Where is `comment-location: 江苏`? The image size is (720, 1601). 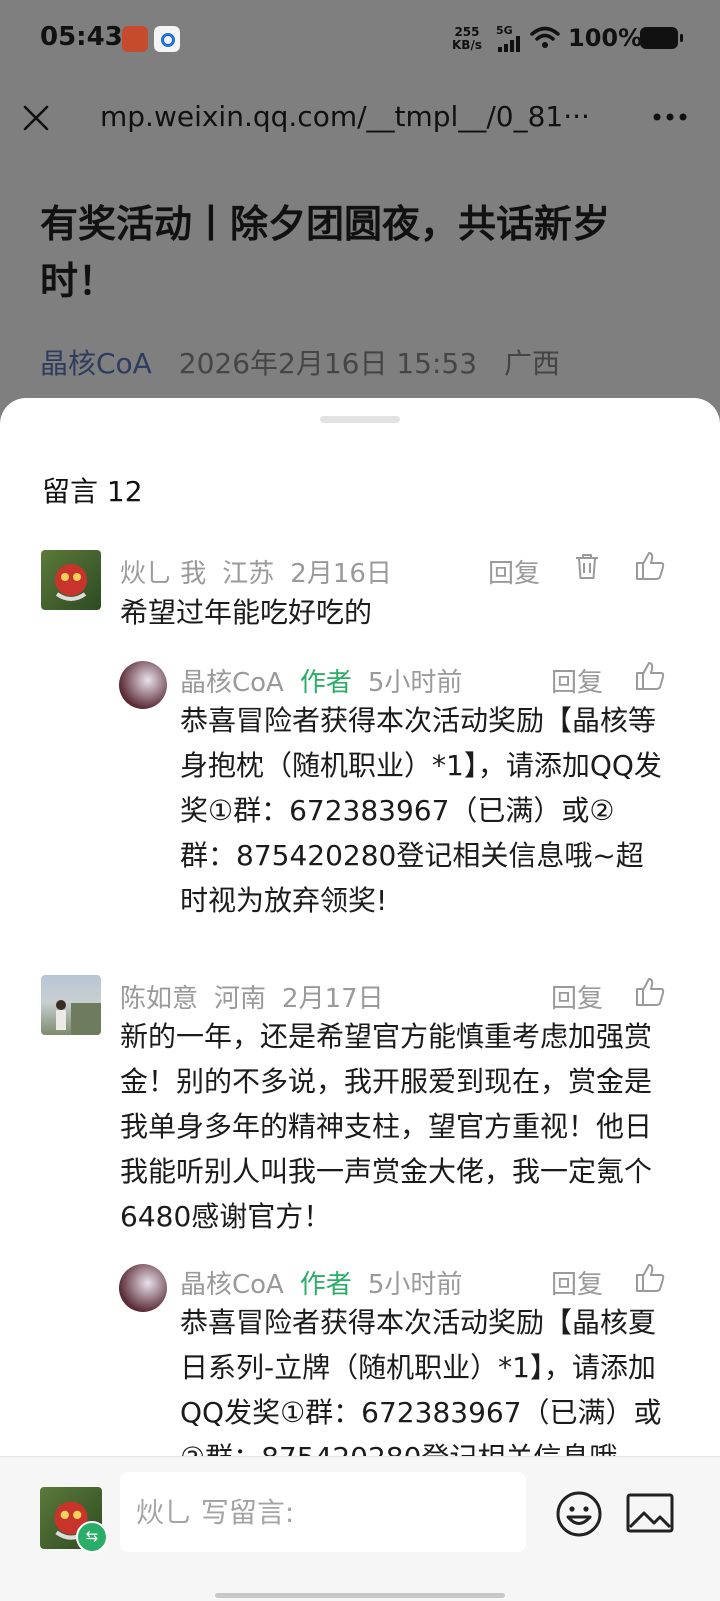 comment-location: 江苏 is located at coordinates (248, 574).